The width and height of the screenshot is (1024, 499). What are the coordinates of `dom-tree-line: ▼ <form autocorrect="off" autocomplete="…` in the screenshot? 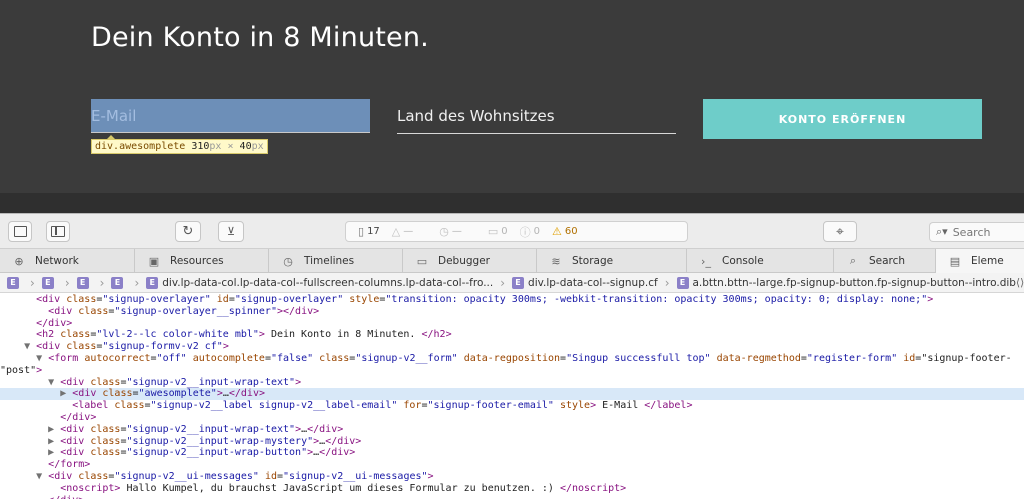 It's located at (512, 359).